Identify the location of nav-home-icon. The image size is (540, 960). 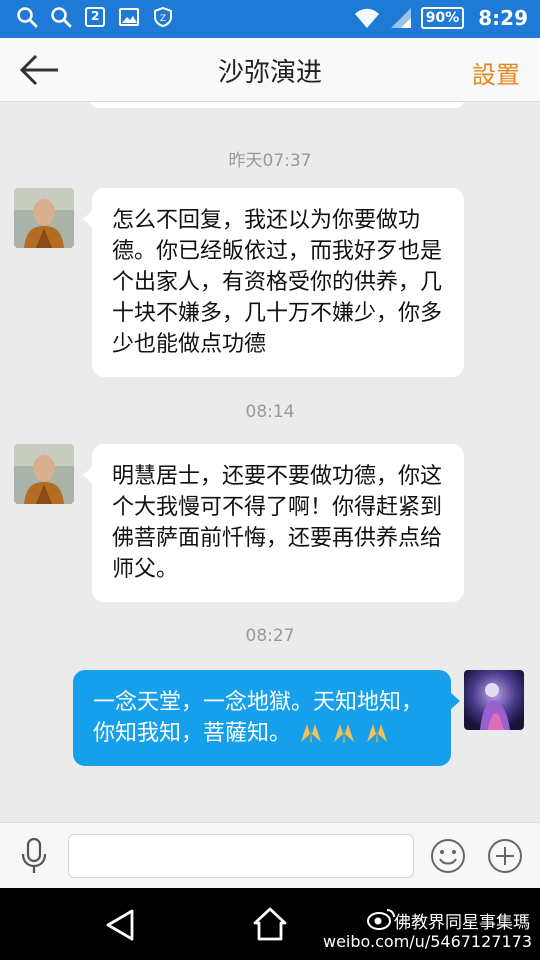
(270, 924).